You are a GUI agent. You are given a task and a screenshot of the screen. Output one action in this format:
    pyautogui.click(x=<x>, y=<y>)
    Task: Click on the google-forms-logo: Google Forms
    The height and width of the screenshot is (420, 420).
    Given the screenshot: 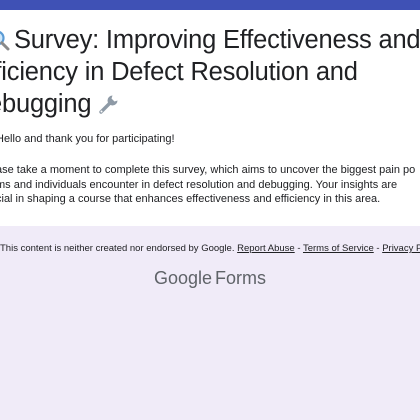 What is the action you would take?
    pyautogui.click(x=210, y=278)
    